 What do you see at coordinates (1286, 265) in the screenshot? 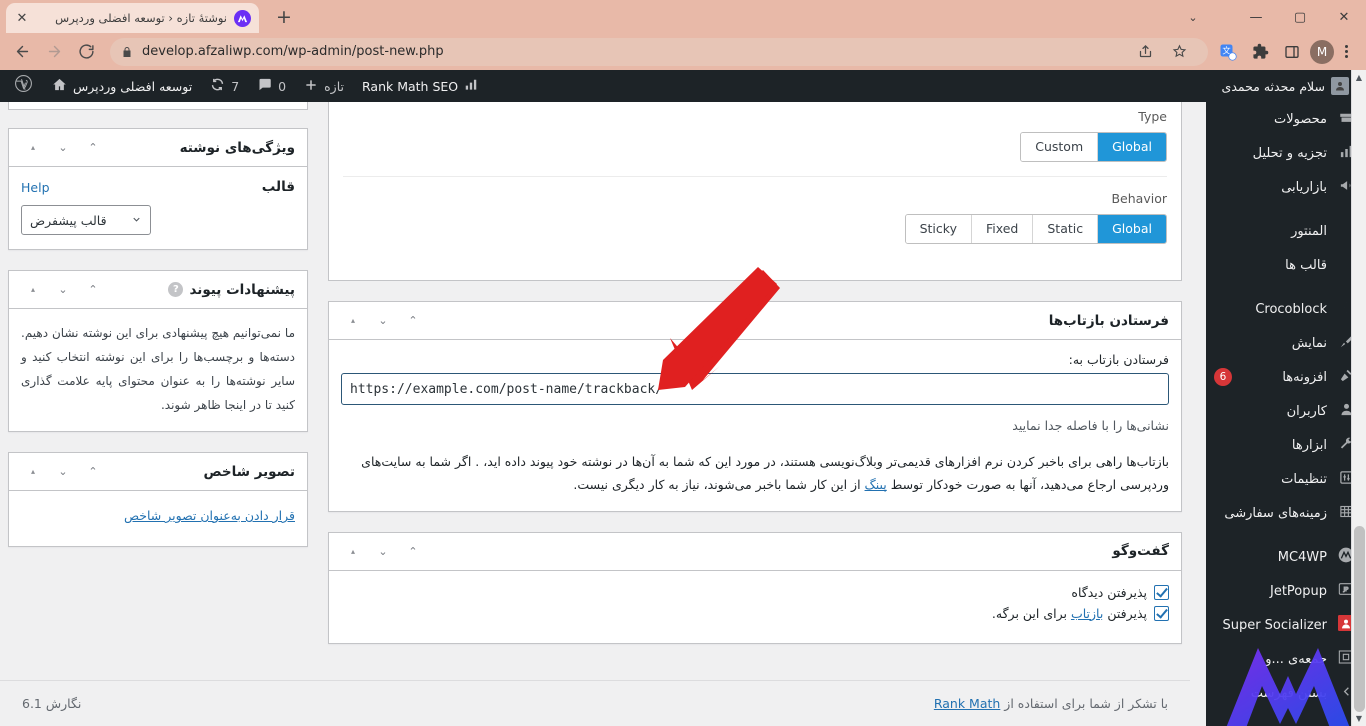
I see `sidebar-item-4: قالب ها` at bounding box center [1286, 265].